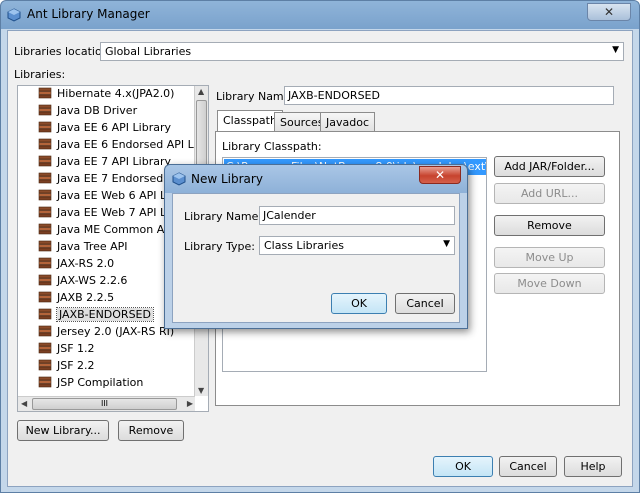 The image size is (640, 493). Describe the element at coordinates (148, 51) in the screenshot. I see `libraries-location-value: Global Libraries` at that location.